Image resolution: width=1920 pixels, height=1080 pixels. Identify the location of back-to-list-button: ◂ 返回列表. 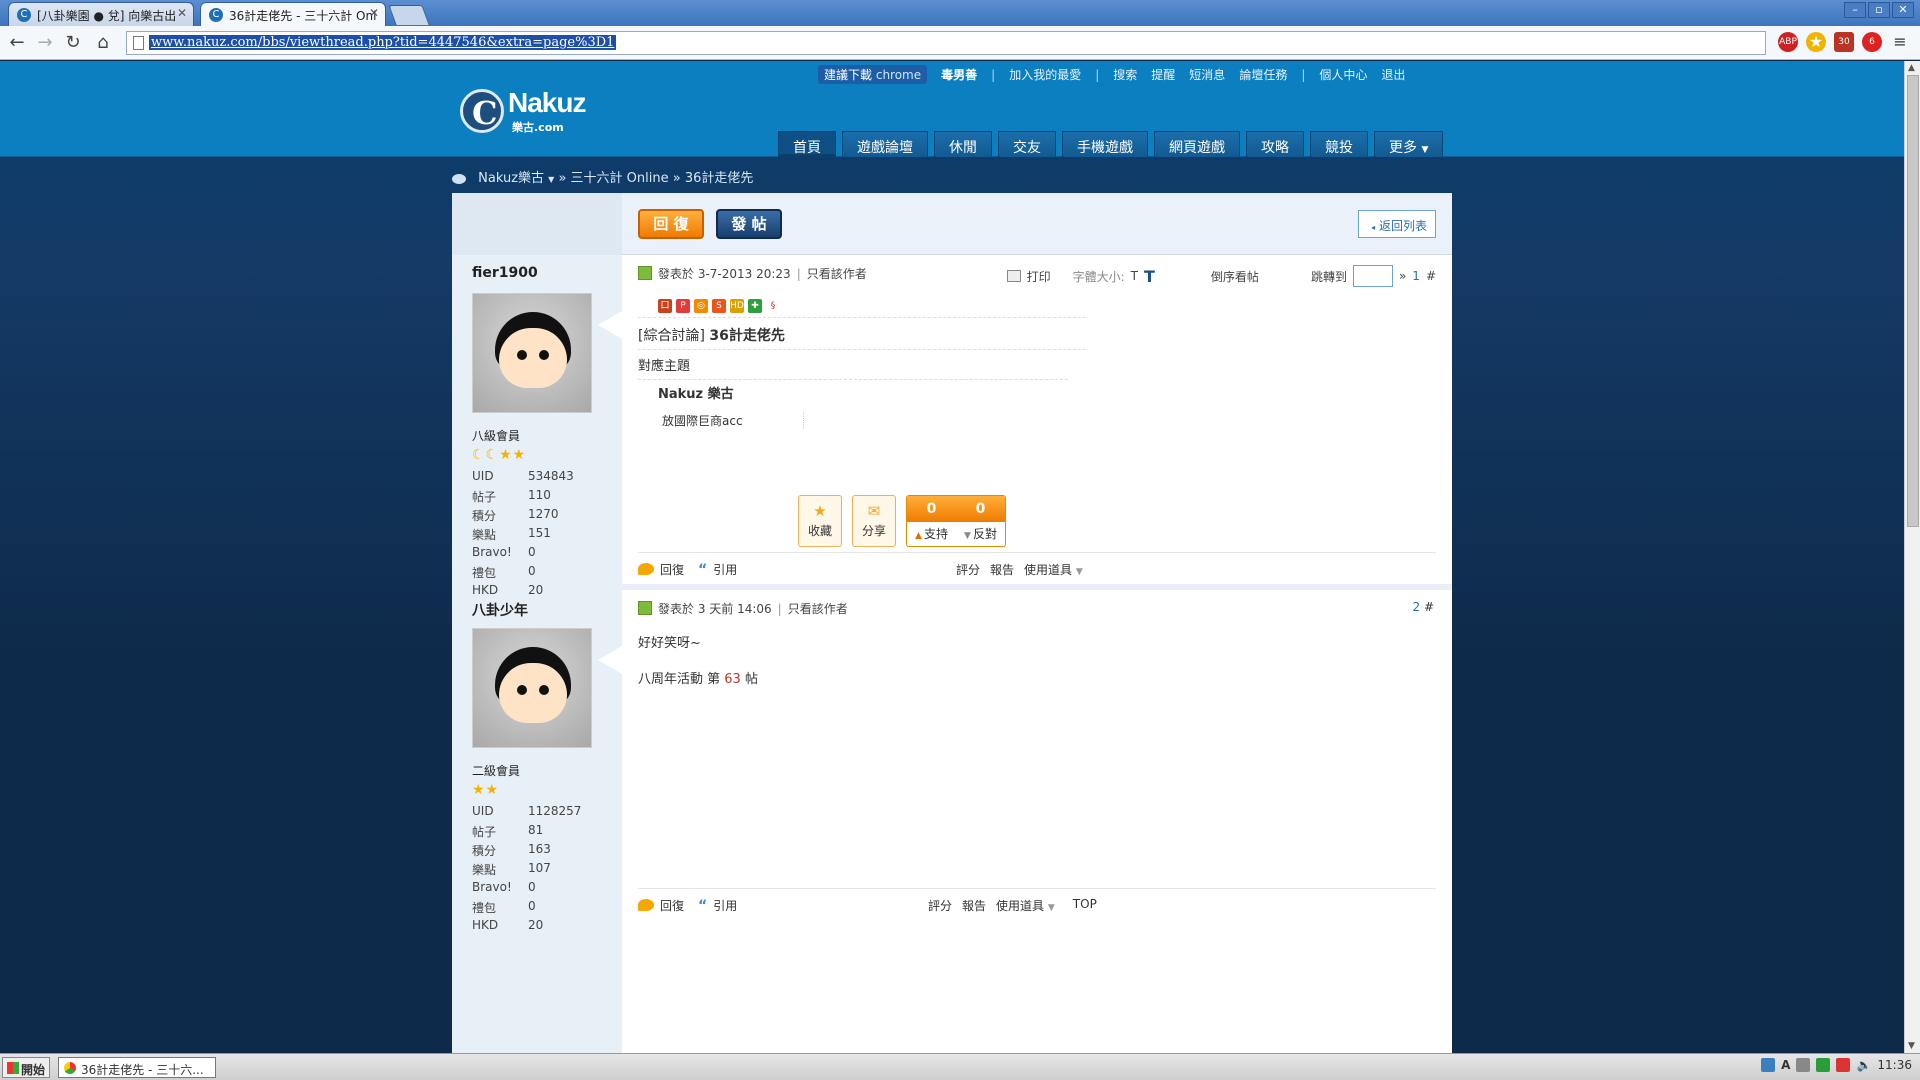
(1397, 224).